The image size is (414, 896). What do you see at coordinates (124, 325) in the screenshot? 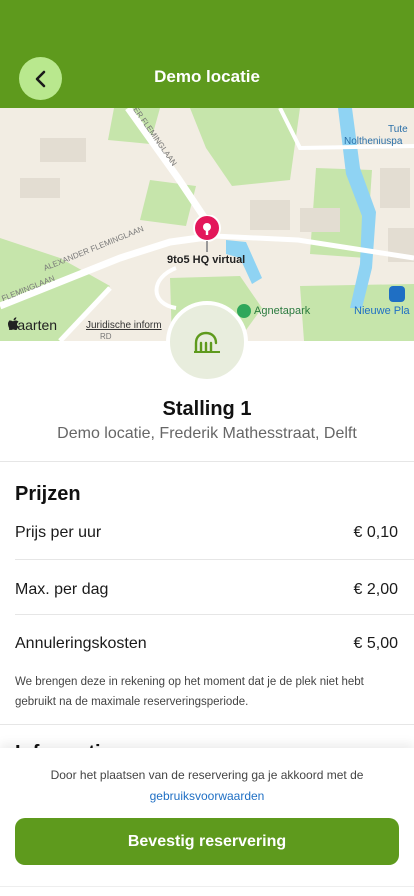
I see `legal-info-link: Juridische inform` at bounding box center [124, 325].